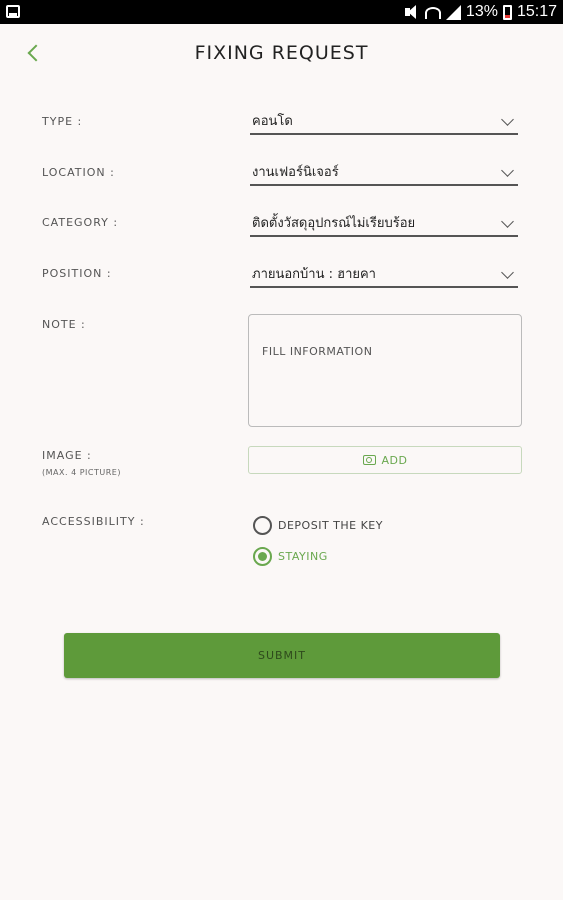  Describe the element at coordinates (13, 11) in the screenshot. I see `notification-icon` at that location.